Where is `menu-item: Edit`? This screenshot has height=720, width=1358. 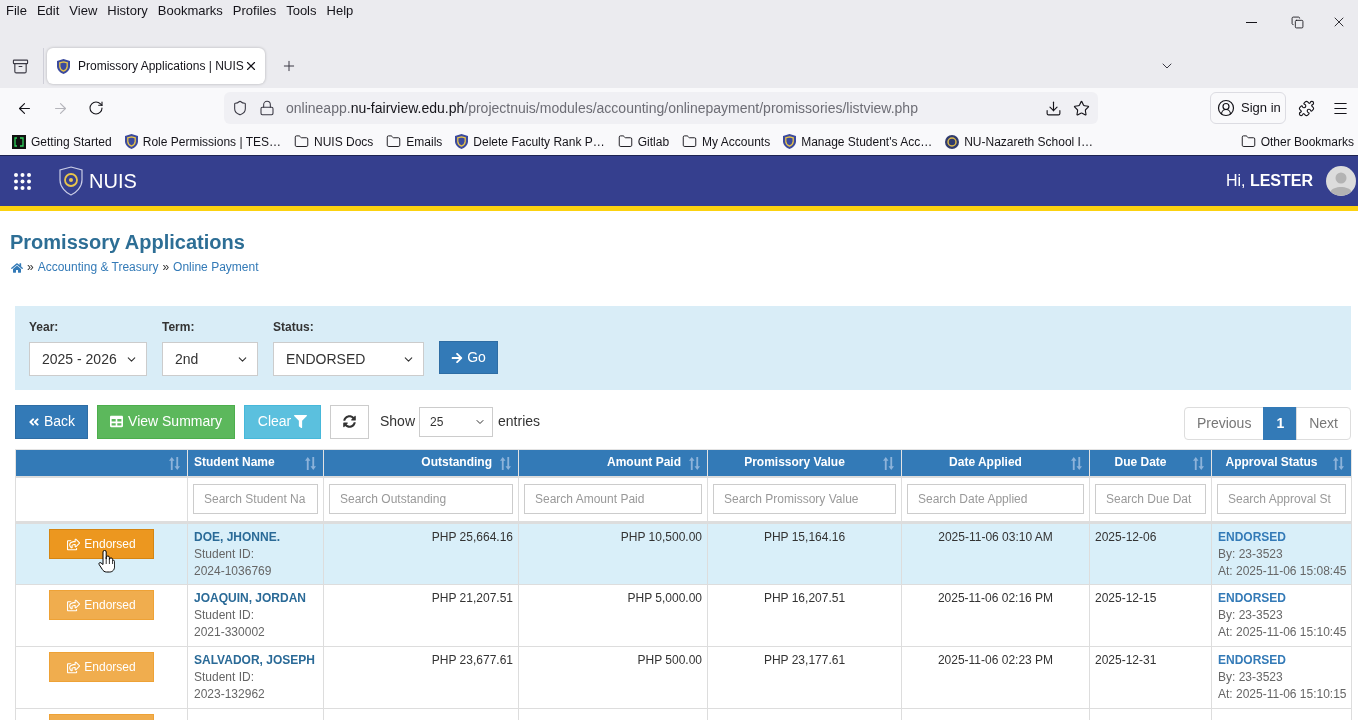
menu-item: Edit is located at coordinates (48, 11).